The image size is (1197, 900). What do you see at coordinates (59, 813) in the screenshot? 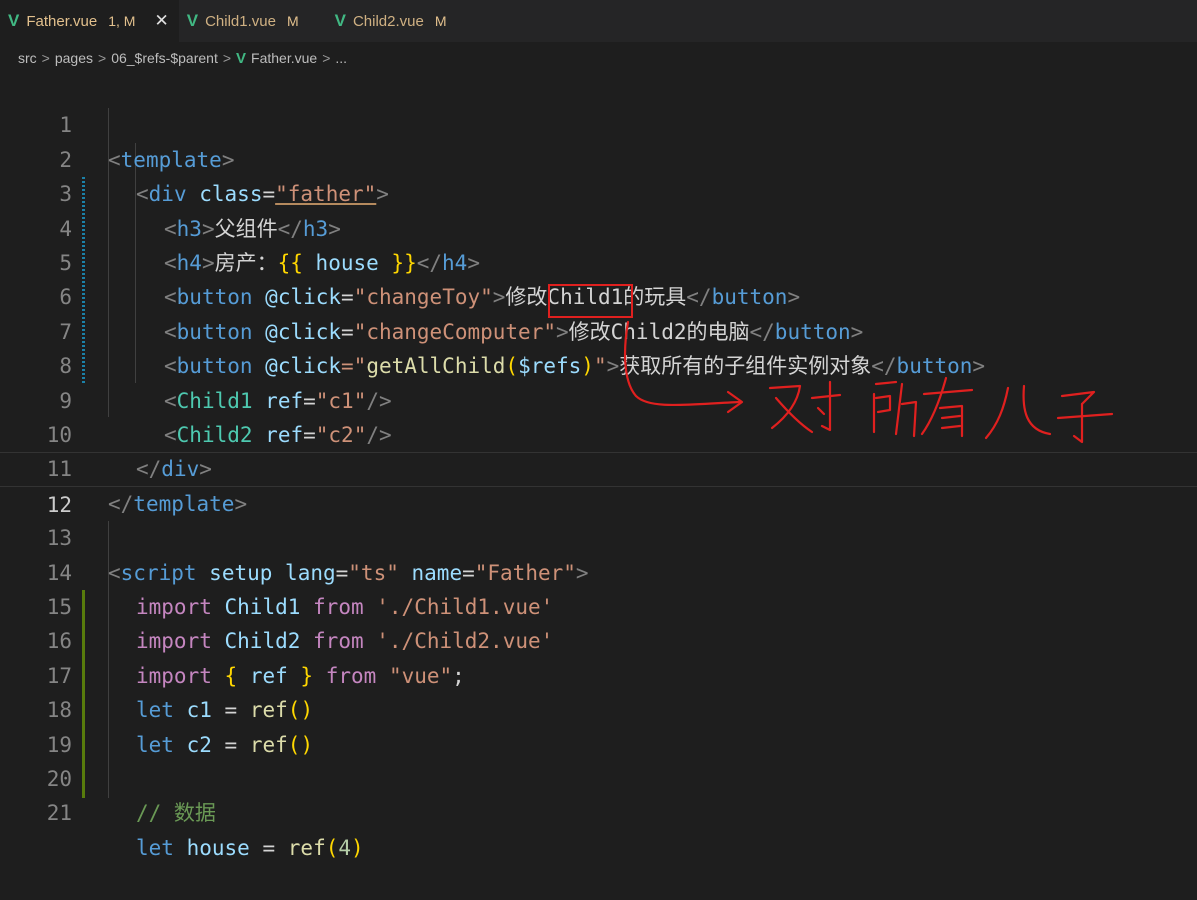
I see `line-number: 21` at bounding box center [59, 813].